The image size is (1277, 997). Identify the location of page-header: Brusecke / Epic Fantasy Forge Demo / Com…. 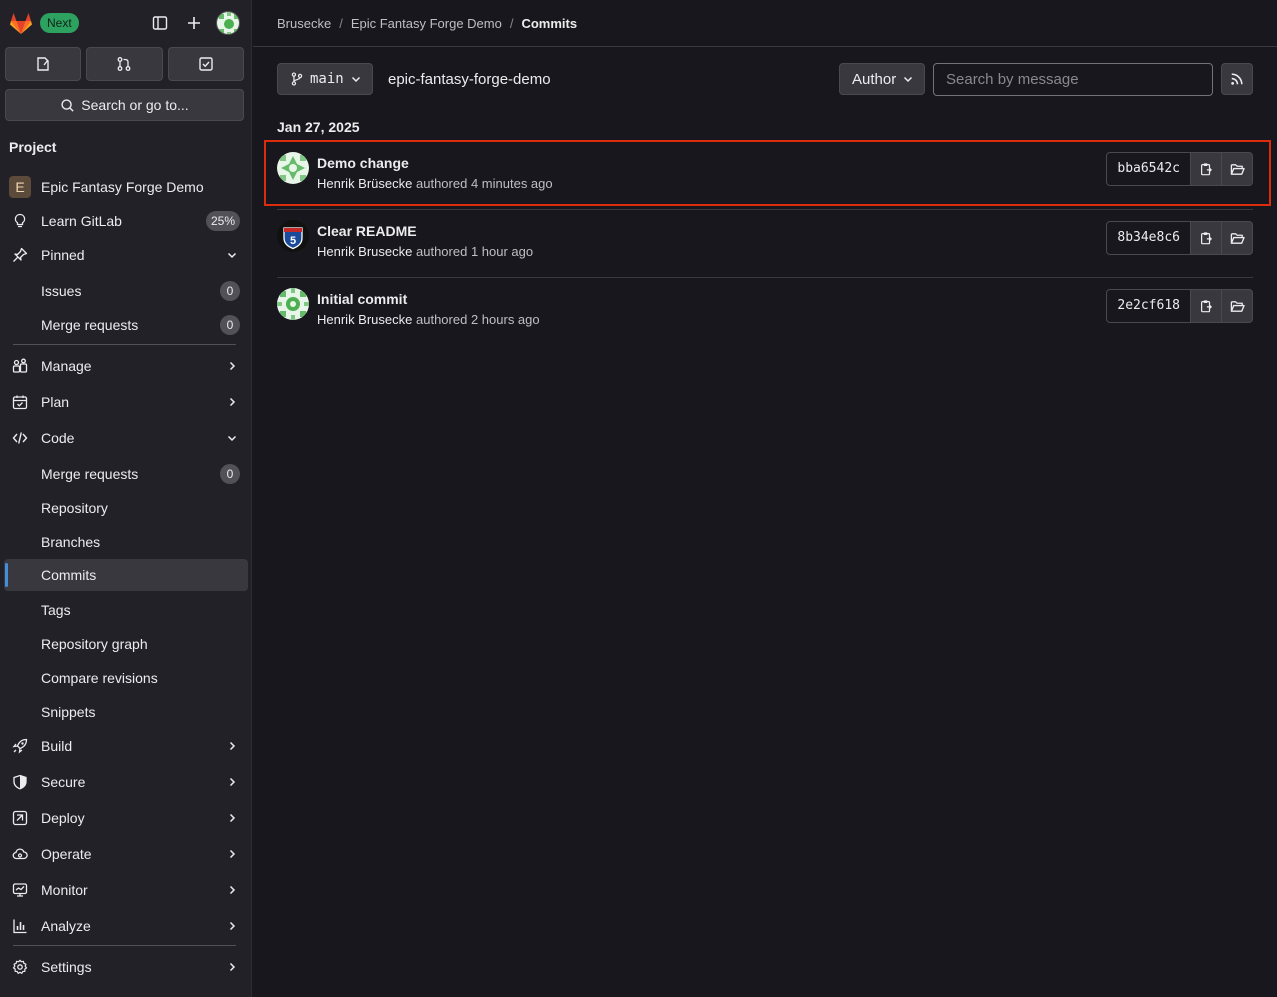
(765, 23).